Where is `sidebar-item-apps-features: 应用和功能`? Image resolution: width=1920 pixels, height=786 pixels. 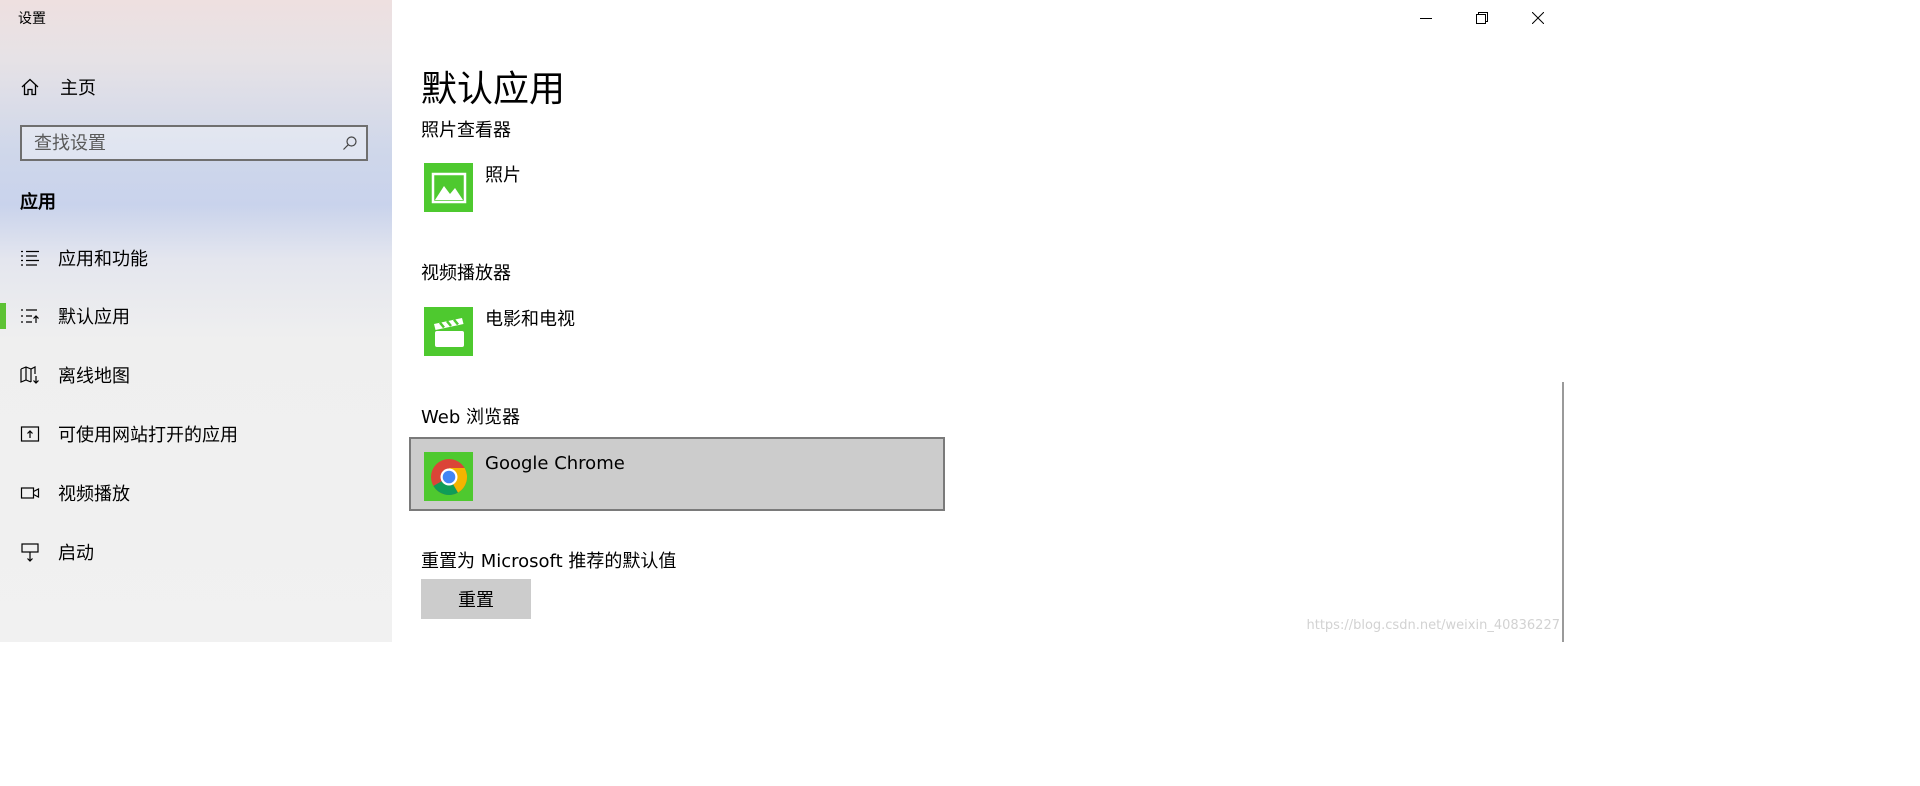 sidebar-item-apps-features: 应用和功能 is located at coordinates (196, 258).